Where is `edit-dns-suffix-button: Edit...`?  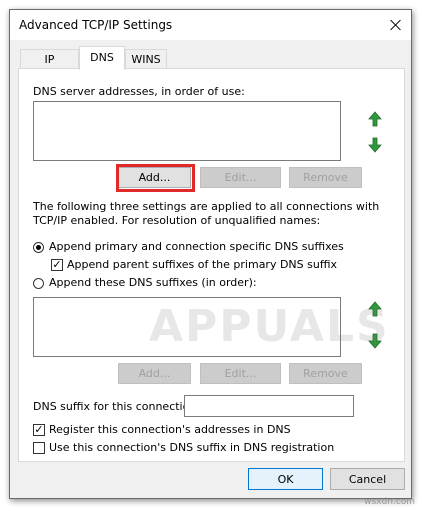 edit-dns-suffix-button: Edit... is located at coordinates (240, 373).